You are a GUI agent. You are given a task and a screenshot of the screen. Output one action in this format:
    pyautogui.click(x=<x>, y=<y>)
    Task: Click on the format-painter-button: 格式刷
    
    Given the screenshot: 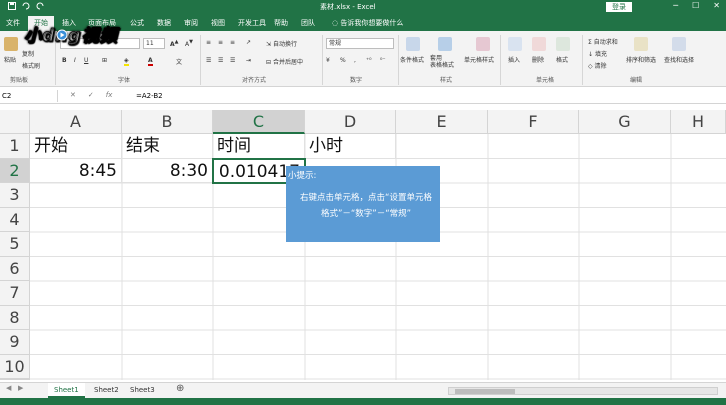 What is the action you would take?
    pyautogui.click(x=31, y=65)
    